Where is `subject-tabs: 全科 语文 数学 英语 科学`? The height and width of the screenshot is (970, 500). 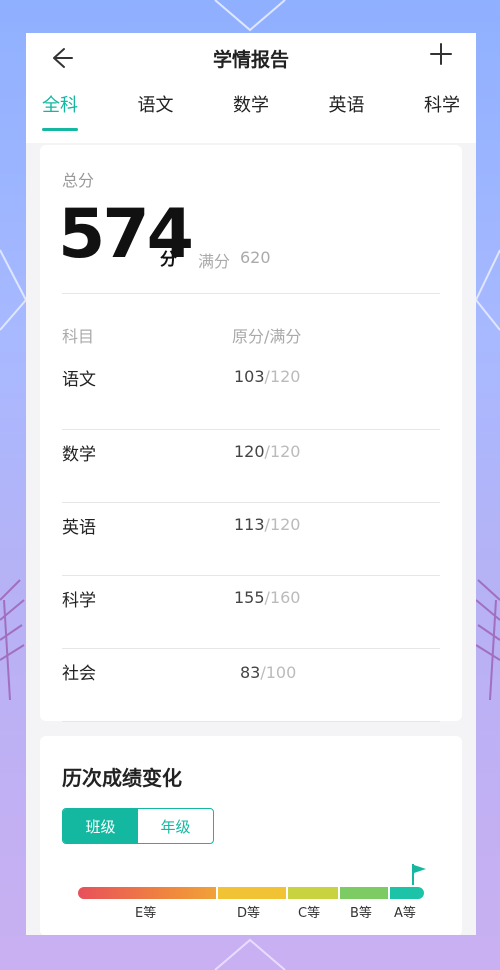 subject-tabs: 全科 语文 数学 英语 科学 is located at coordinates (251, 111).